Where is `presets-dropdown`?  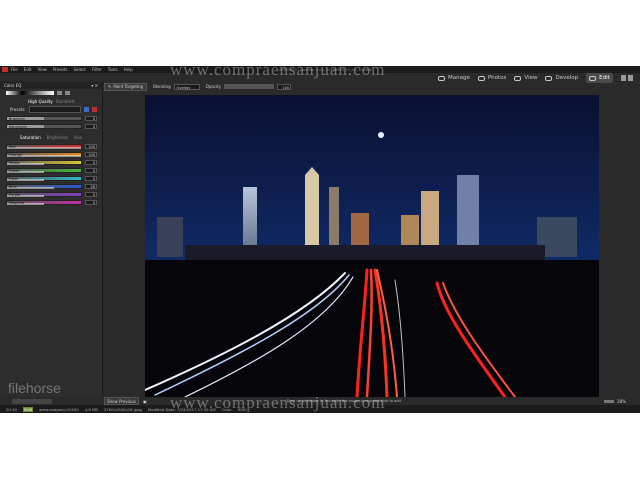 presets-dropdown is located at coordinates (54, 109).